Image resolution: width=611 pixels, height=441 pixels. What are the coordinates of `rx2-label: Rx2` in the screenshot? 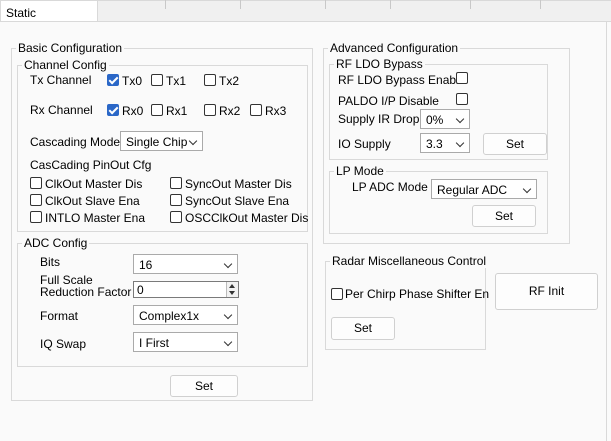 It's located at (230, 111).